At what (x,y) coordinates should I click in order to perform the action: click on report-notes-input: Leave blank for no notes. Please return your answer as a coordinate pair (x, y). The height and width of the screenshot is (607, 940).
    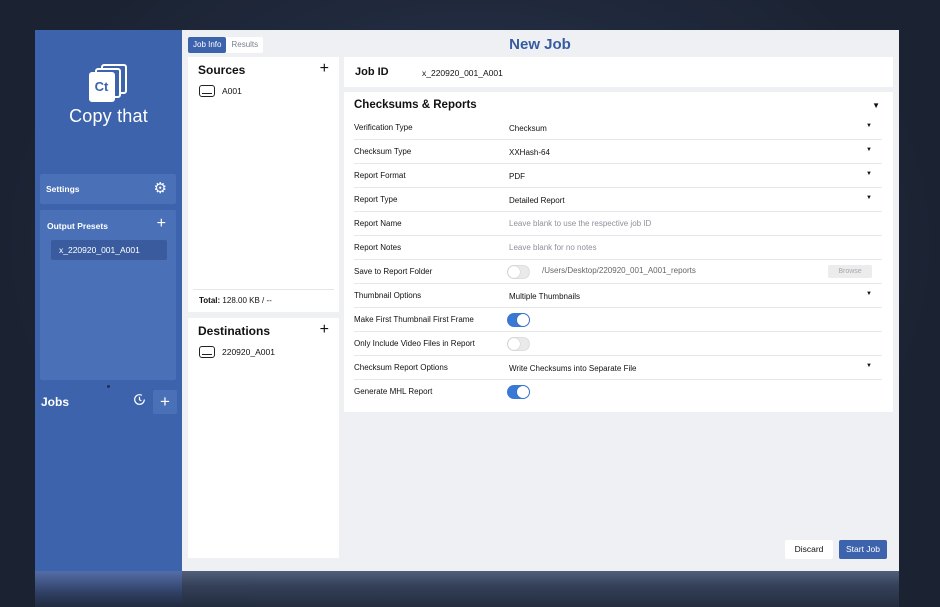
    Looking at the image, I should click on (553, 247).